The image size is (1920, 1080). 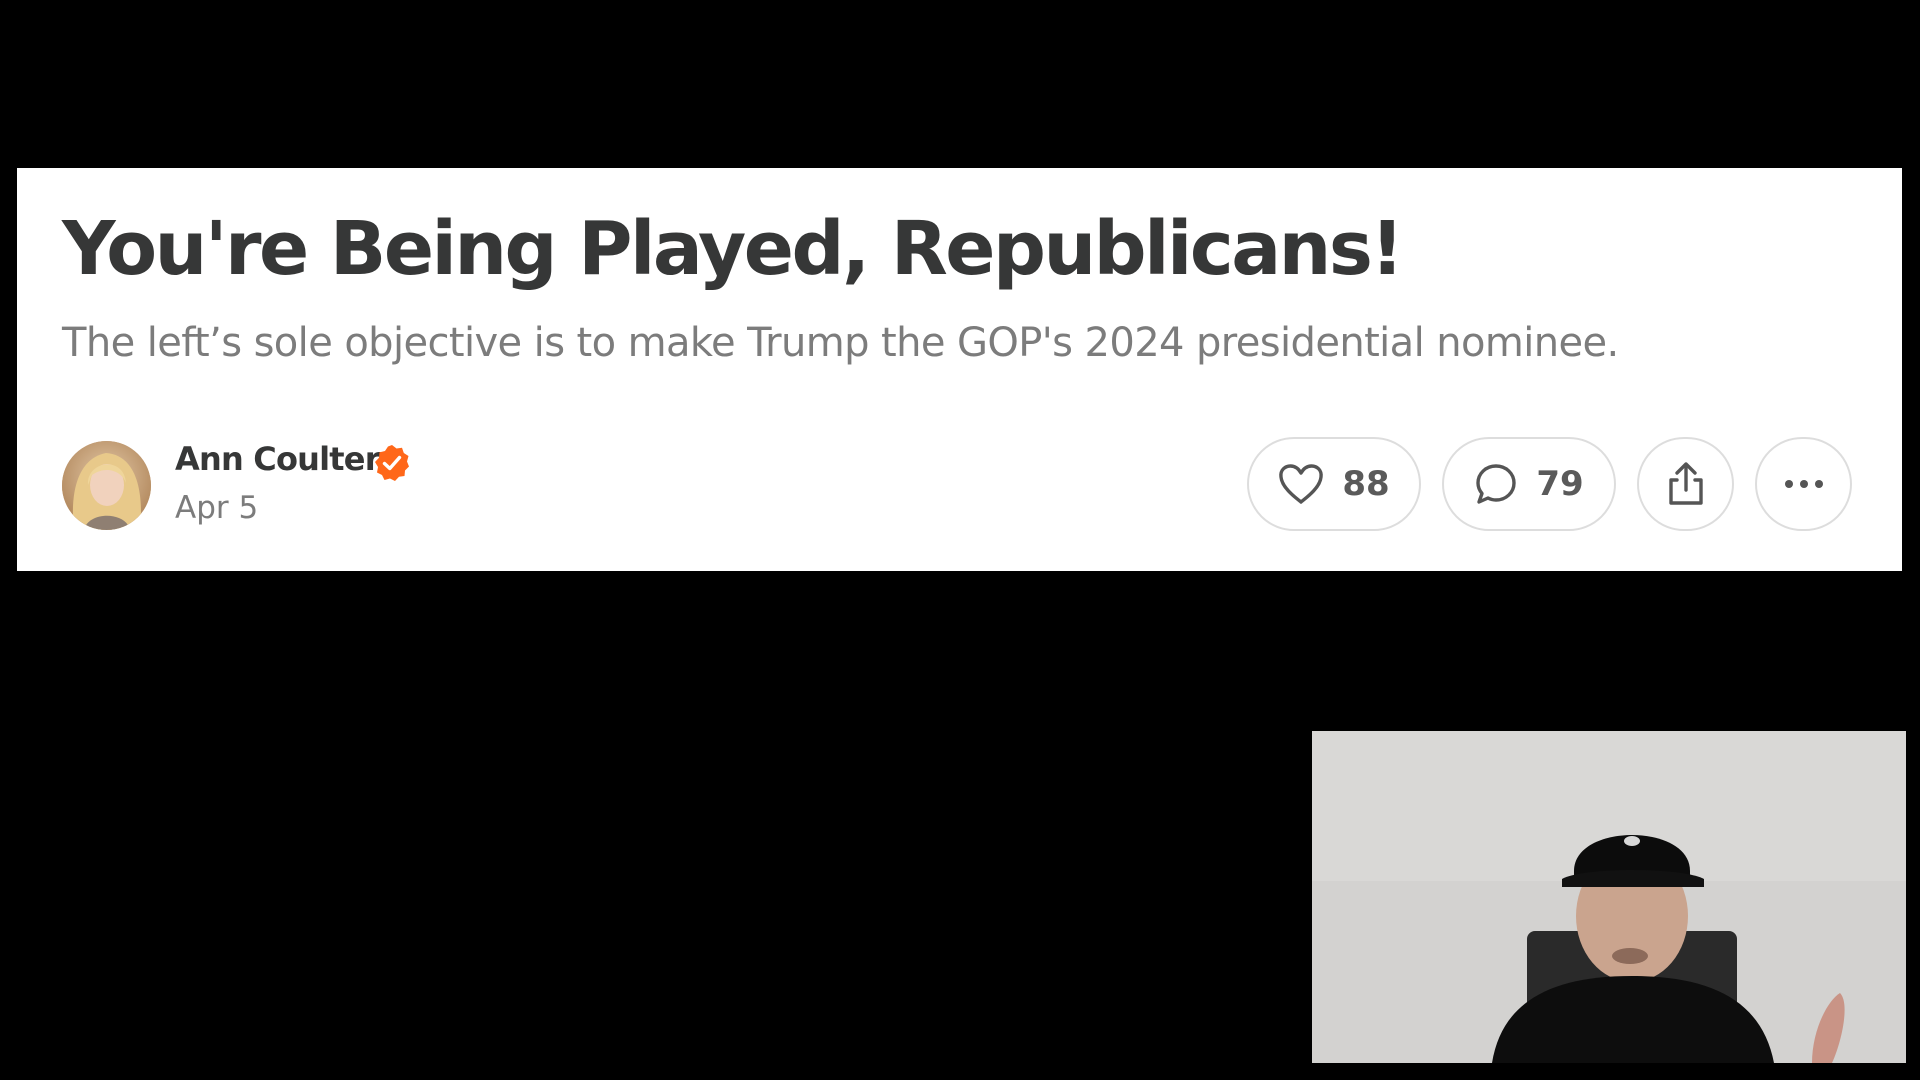 I want to click on article-title: You're Being Played, Republicans!, so click(x=733, y=249).